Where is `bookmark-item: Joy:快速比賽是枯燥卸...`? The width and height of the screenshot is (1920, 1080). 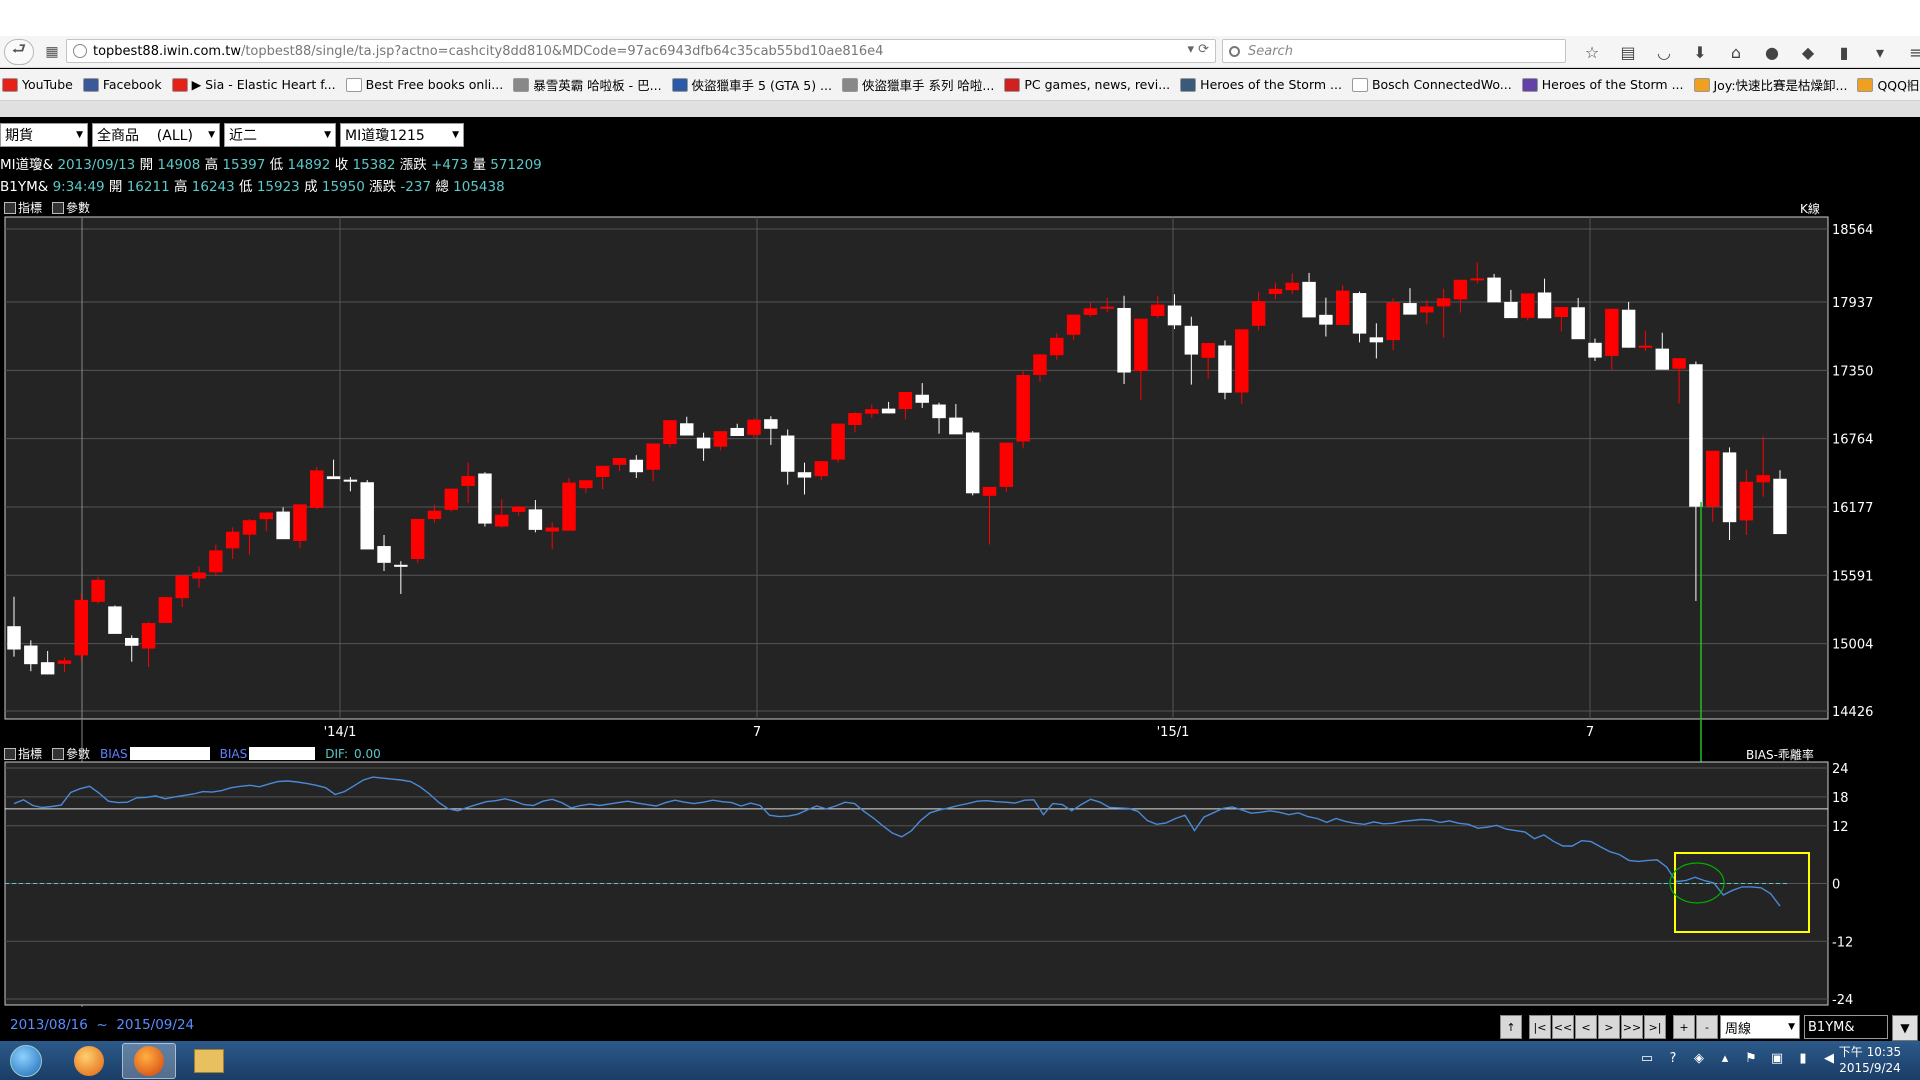
bookmark-item: Joy:快速比賽是枯燥卸... is located at coordinates (1770, 84).